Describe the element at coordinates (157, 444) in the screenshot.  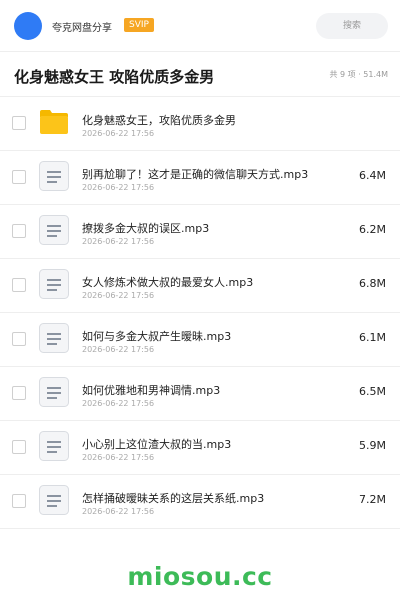
I see `file-name: 小心别上这位渣大叔的当.mp3` at that location.